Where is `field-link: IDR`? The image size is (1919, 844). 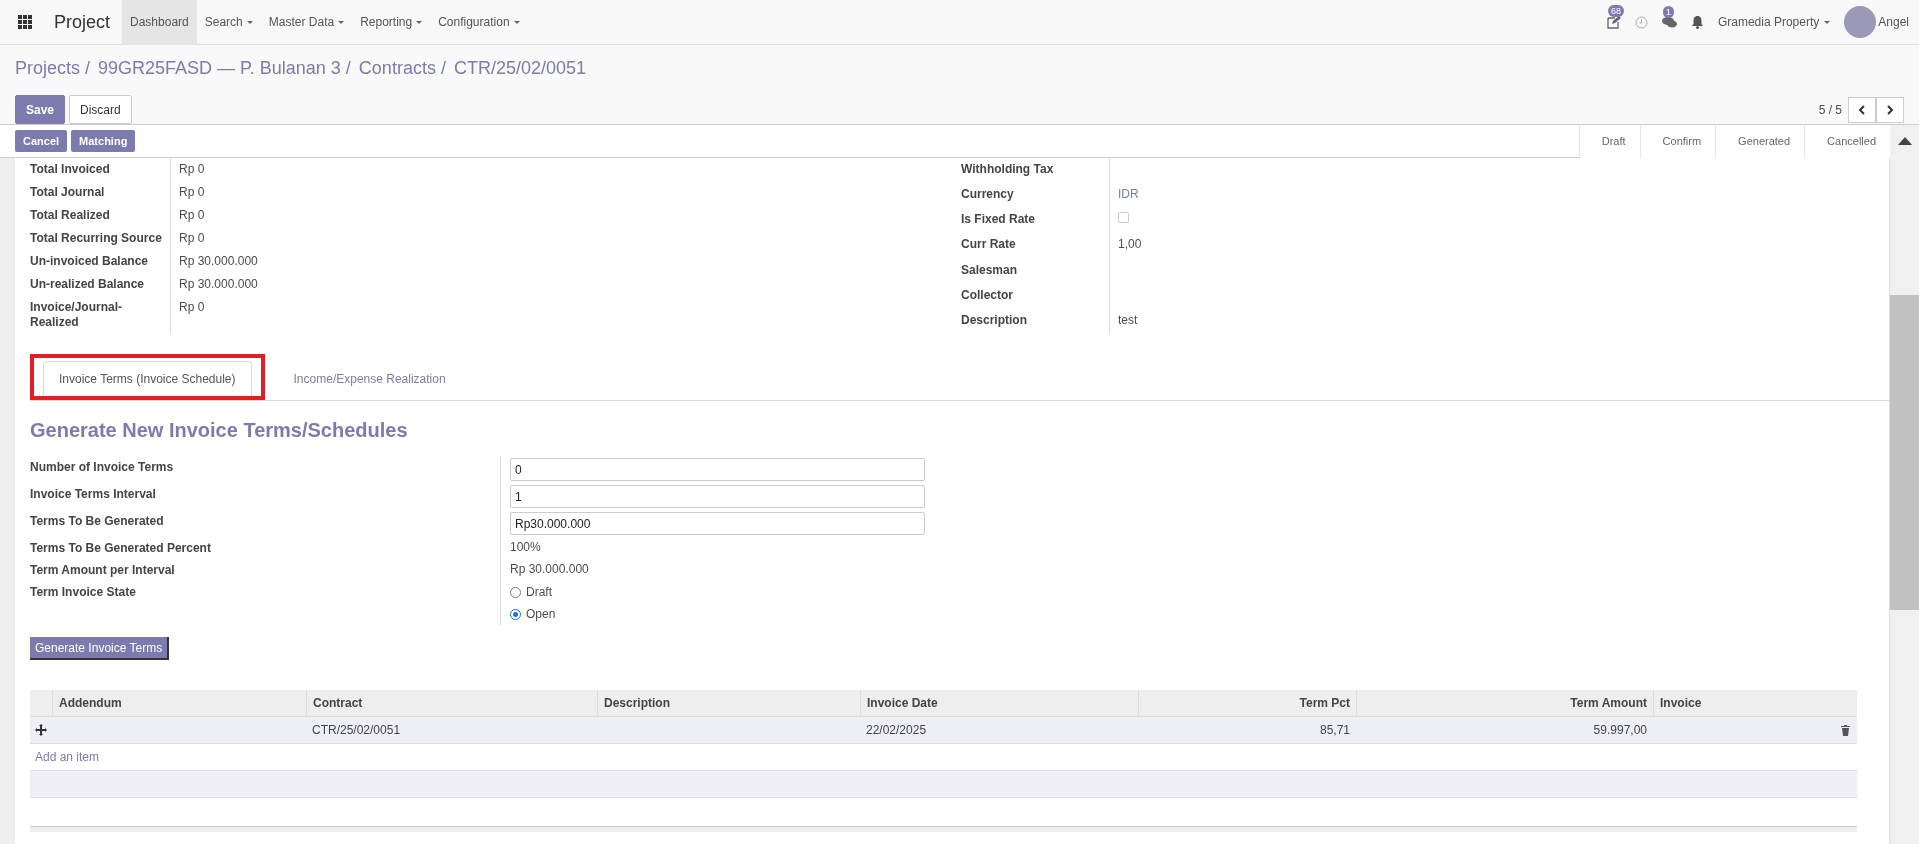 field-link: IDR is located at coordinates (1128, 194).